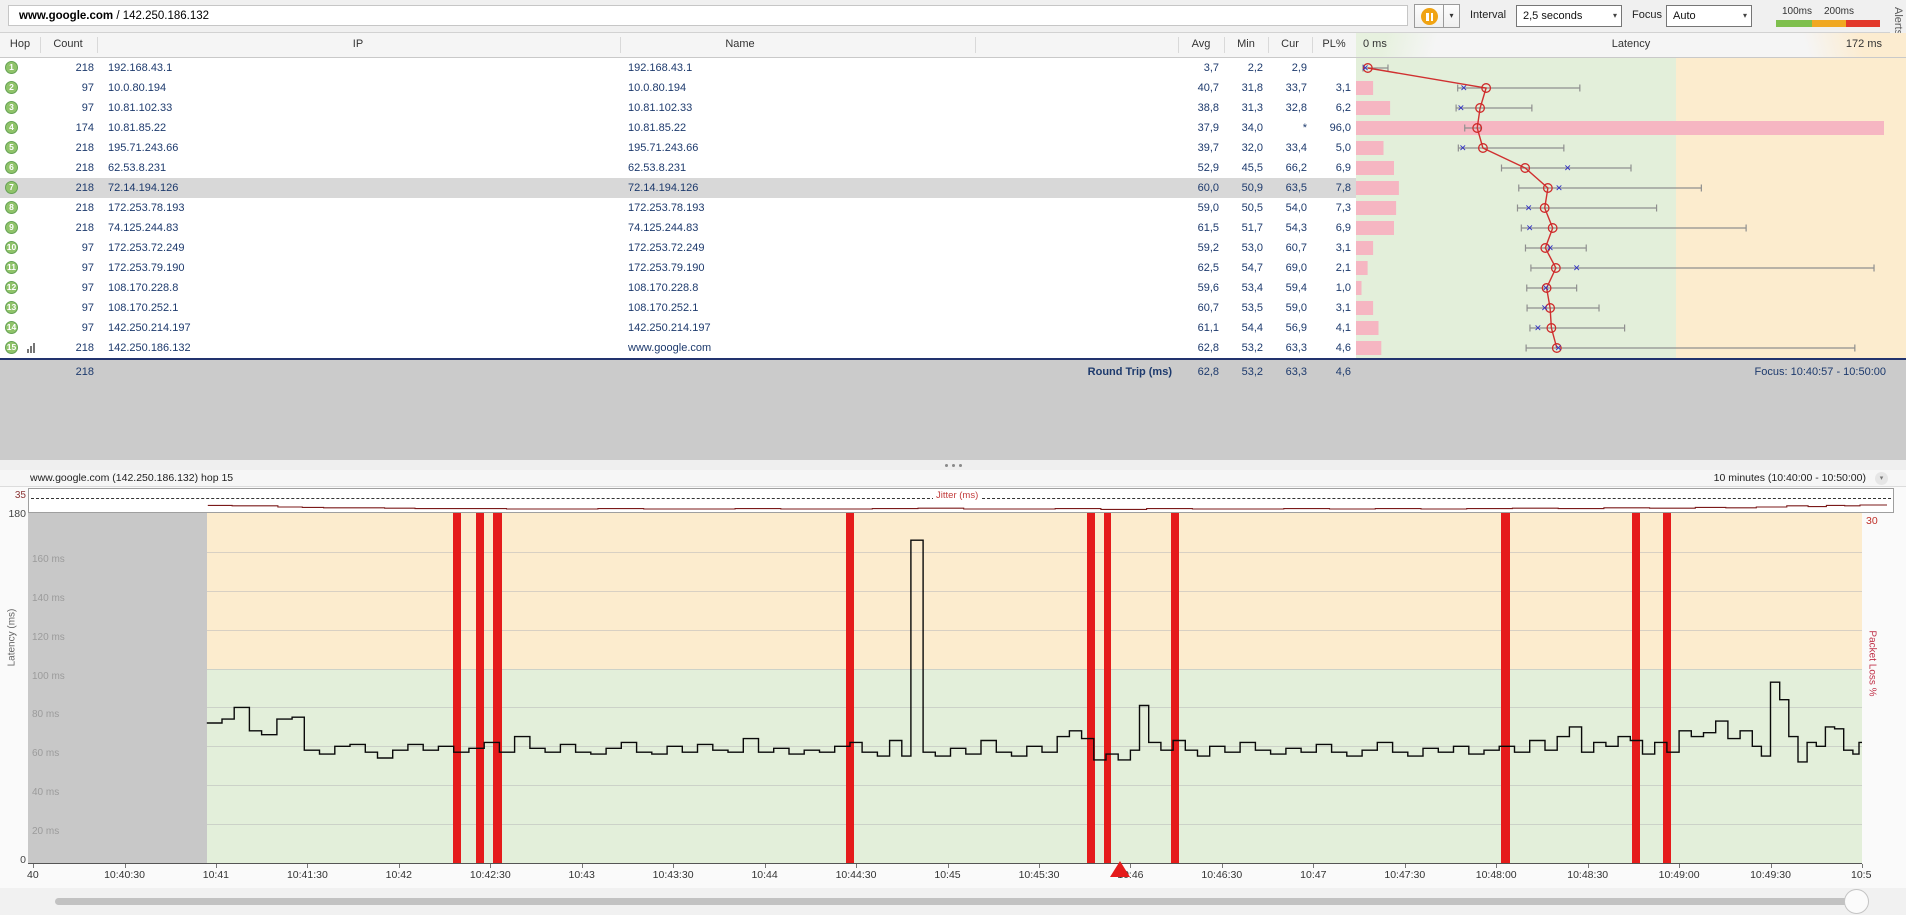 This screenshot has height=915, width=1906. What do you see at coordinates (143, 288) in the screenshot?
I see `hop-ip: 108.170.228.8` at bounding box center [143, 288].